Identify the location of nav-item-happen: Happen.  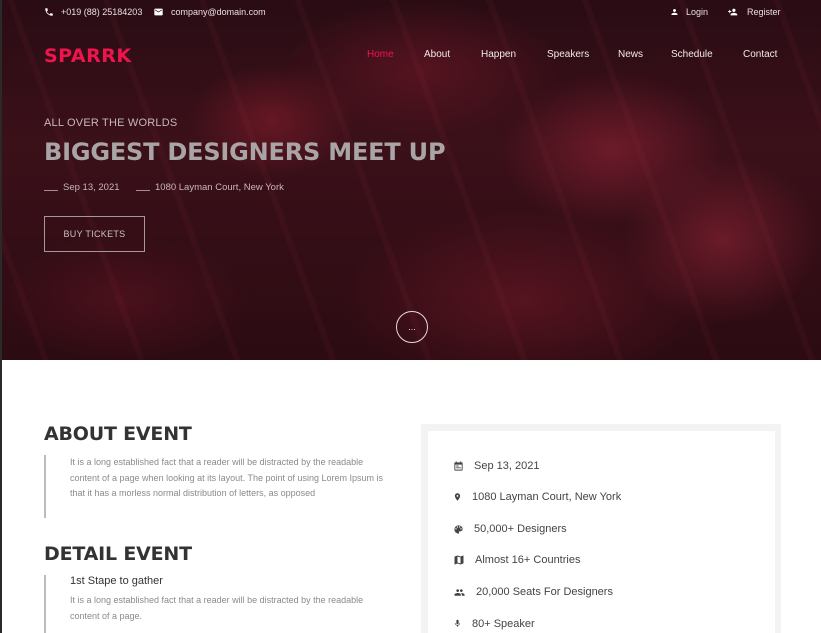
(498, 54).